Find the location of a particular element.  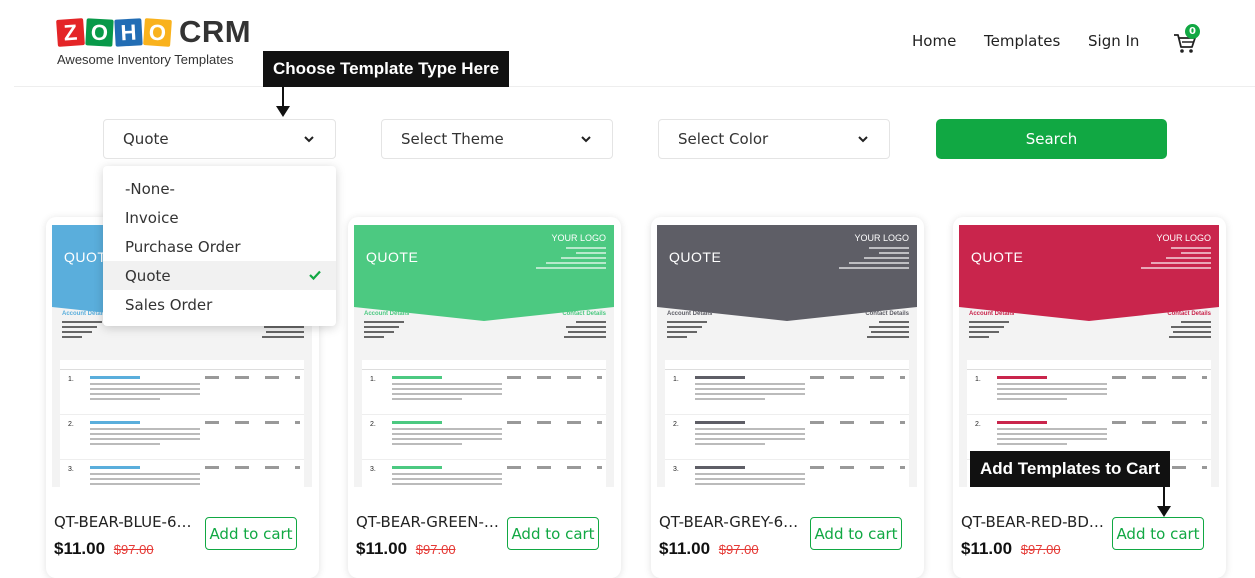

option-label: -None- is located at coordinates (150, 188).